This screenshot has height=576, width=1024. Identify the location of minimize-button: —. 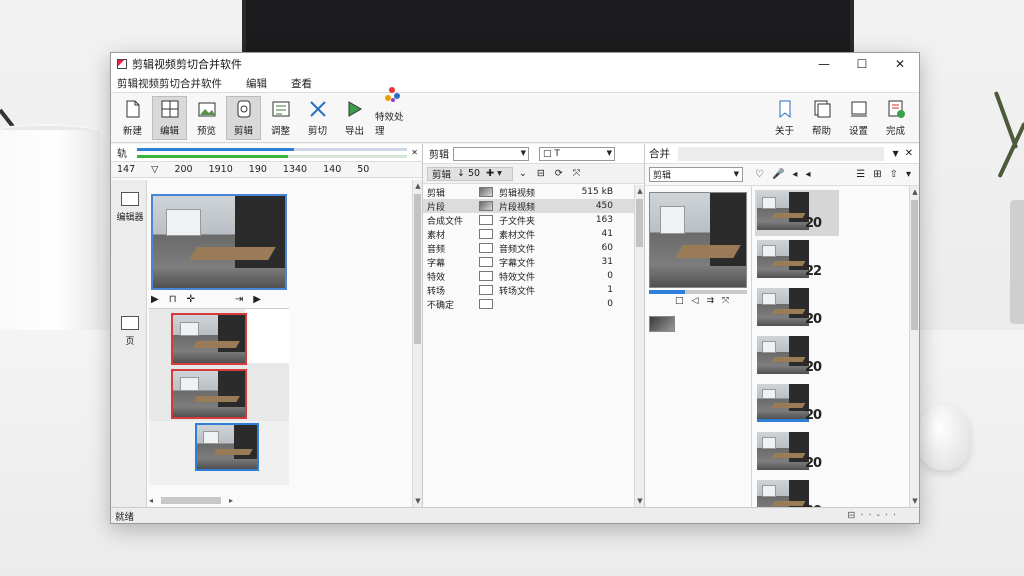
(824, 64).